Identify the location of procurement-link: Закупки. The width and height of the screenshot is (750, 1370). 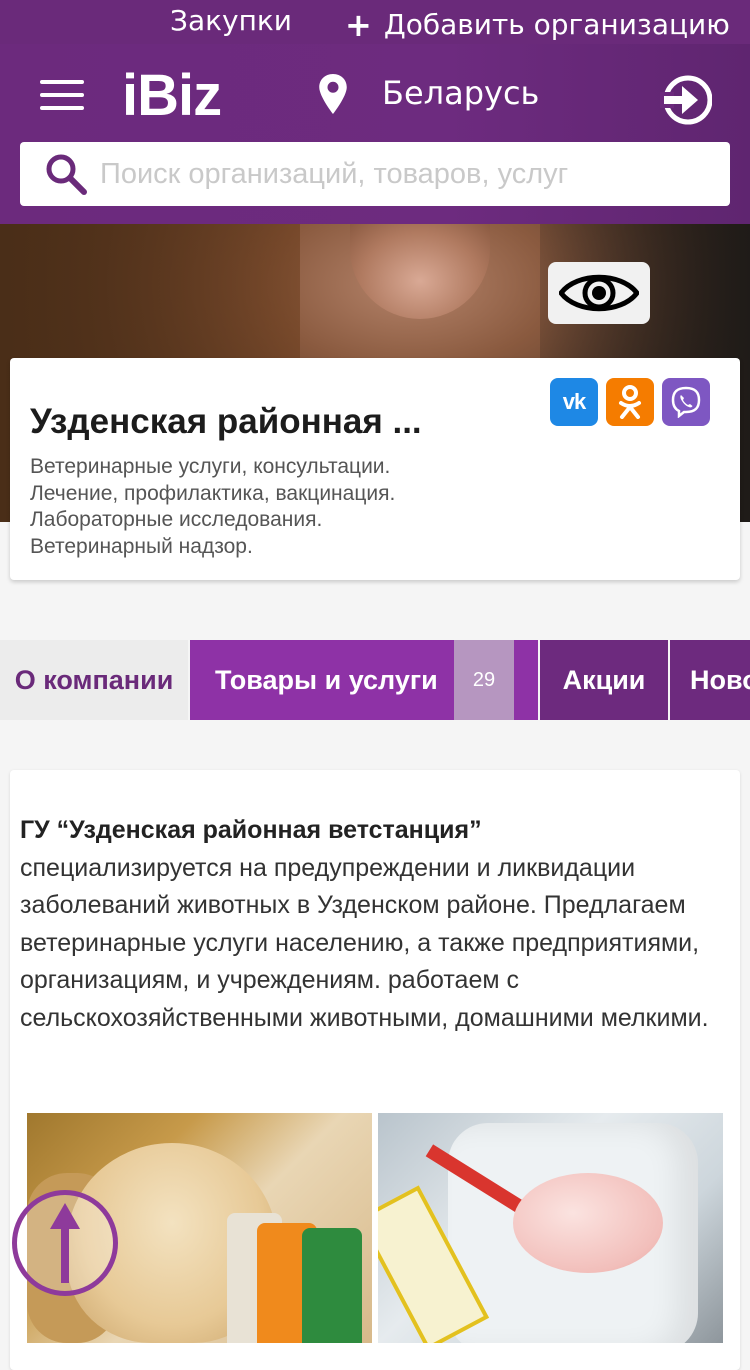
(231, 20).